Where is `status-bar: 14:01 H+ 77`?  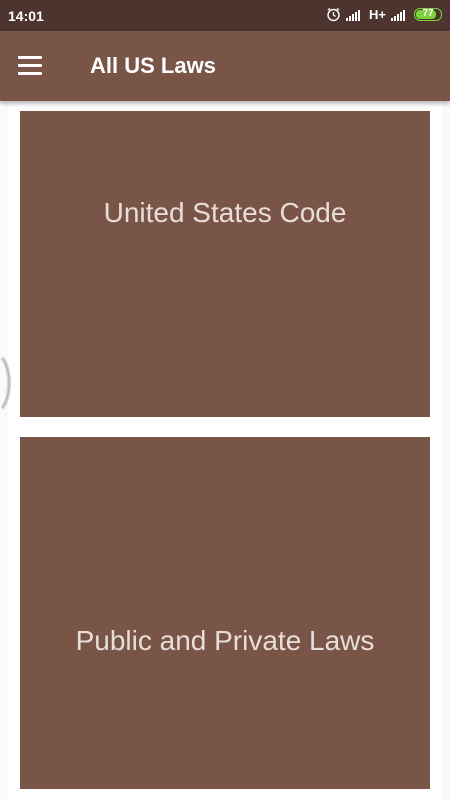
status-bar: 14:01 H+ 77 is located at coordinates (225, 15).